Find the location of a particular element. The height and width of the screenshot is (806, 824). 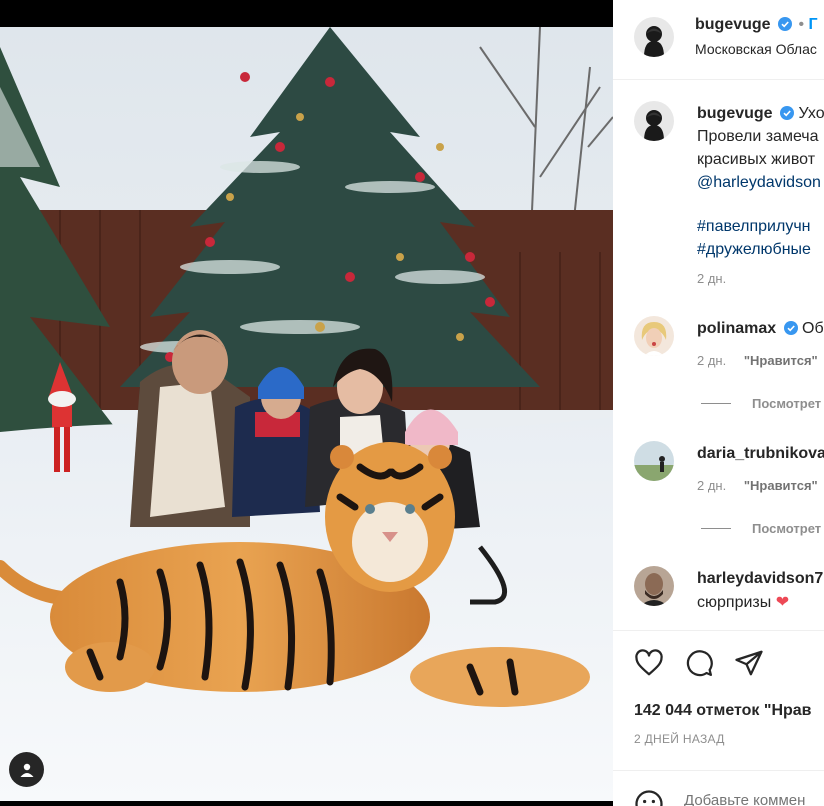

caption-hashtag-link: #дружелюбные is located at coordinates (754, 250).